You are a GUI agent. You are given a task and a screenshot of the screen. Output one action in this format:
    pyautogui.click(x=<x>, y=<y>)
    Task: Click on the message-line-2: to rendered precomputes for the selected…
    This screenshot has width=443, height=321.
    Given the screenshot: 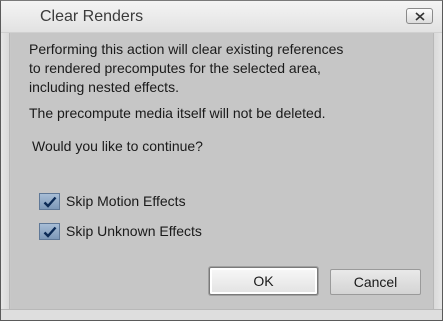 What is the action you would take?
    pyautogui.click(x=175, y=68)
    